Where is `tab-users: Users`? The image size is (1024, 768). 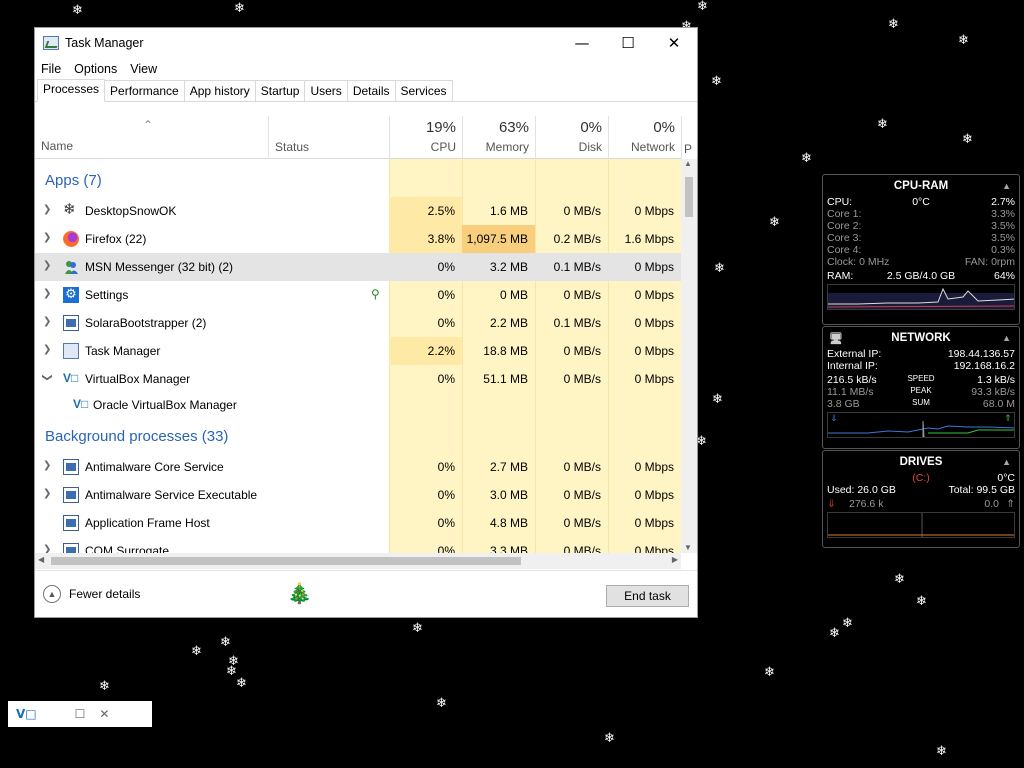
tab-users: Users is located at coordinates (326, 90).